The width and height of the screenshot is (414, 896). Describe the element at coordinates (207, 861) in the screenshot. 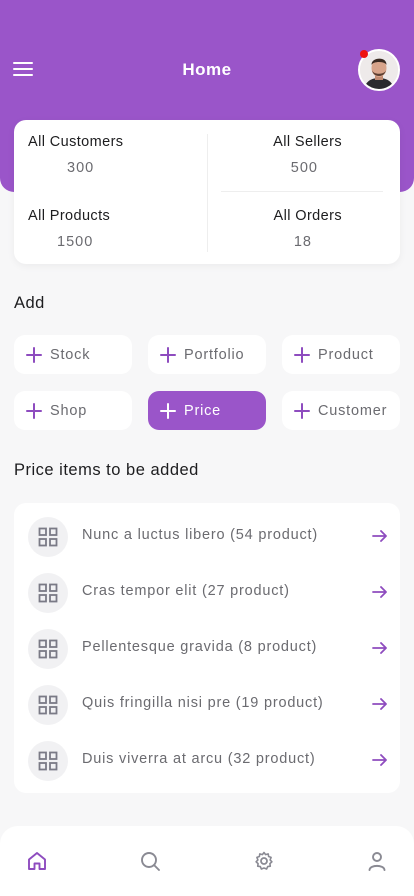

I see `bottom-tab-bar` at that location.